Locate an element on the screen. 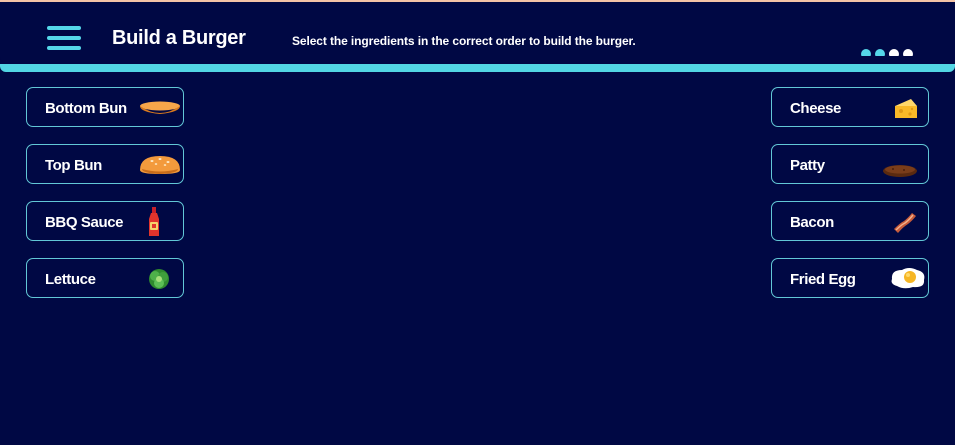  ingredient-label: BBQ Sauce is located at coordinates (84, 222).